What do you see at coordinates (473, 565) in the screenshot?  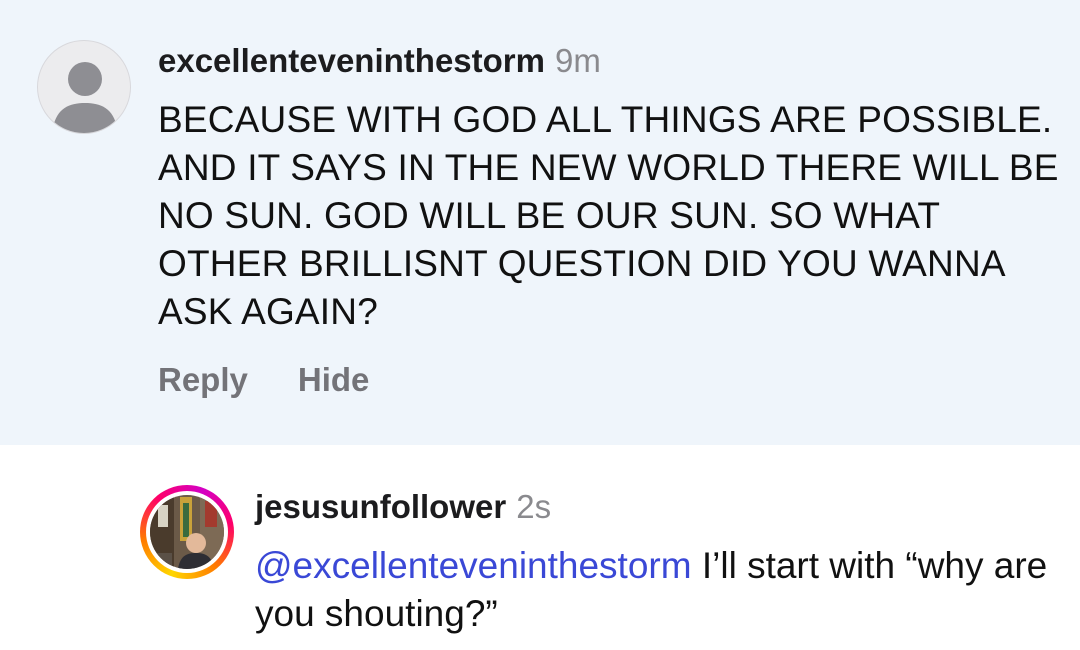 I see `mention-link: @excellenteveninthestorm` at bounding box center [473, 565].